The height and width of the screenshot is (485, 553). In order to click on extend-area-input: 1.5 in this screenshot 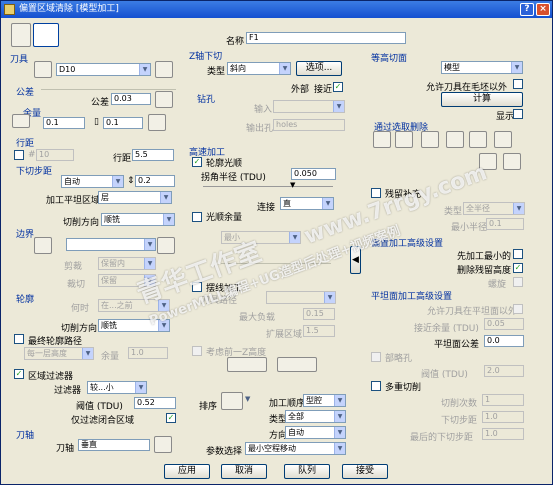, I will do `click(319, 331)`.